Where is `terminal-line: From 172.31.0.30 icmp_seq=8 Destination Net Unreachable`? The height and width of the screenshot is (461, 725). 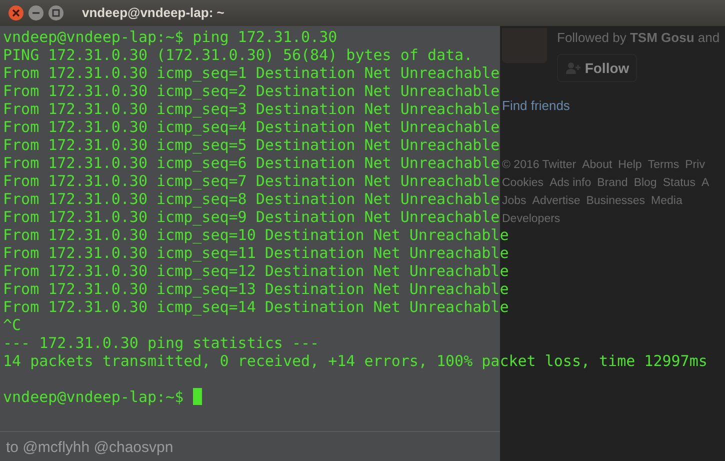
terminal-line: From 172.31.0.30 icmp_seq=8 Destination Net Unreachable is located at coordinates (251, 199).